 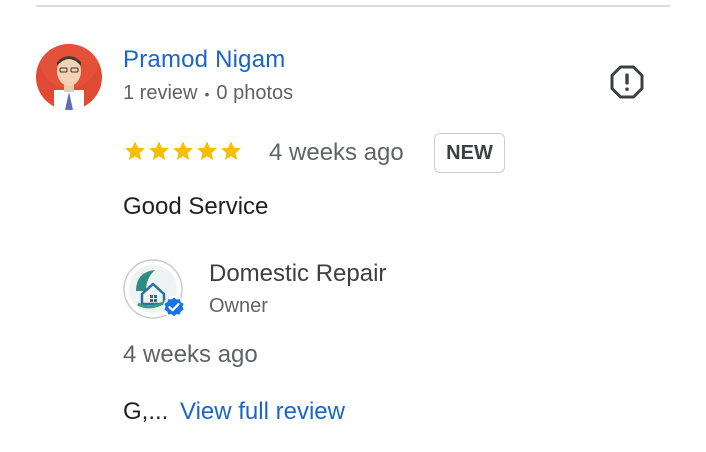 What do you see at coordinates (336, 152) in the screenshot?
I see `review-time: 4 weeks ago` at bounding box center [336, 152].